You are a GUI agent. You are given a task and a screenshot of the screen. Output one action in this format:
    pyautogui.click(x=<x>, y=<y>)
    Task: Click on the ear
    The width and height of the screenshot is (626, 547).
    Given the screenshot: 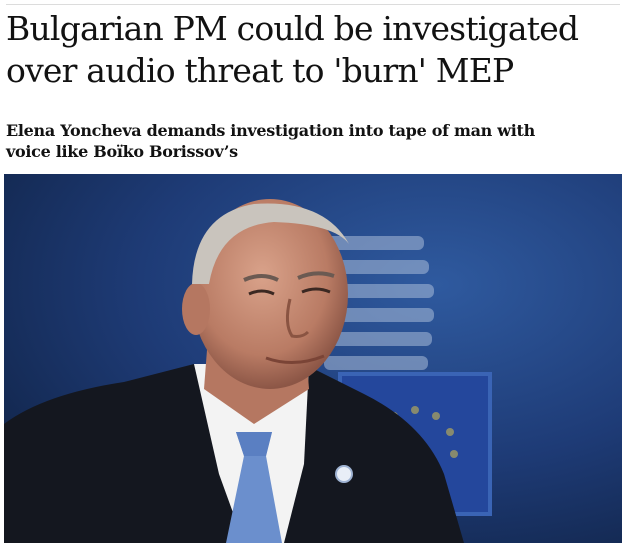 What is the action you would take?
    pyautogui.click(x=196, y=309)
    